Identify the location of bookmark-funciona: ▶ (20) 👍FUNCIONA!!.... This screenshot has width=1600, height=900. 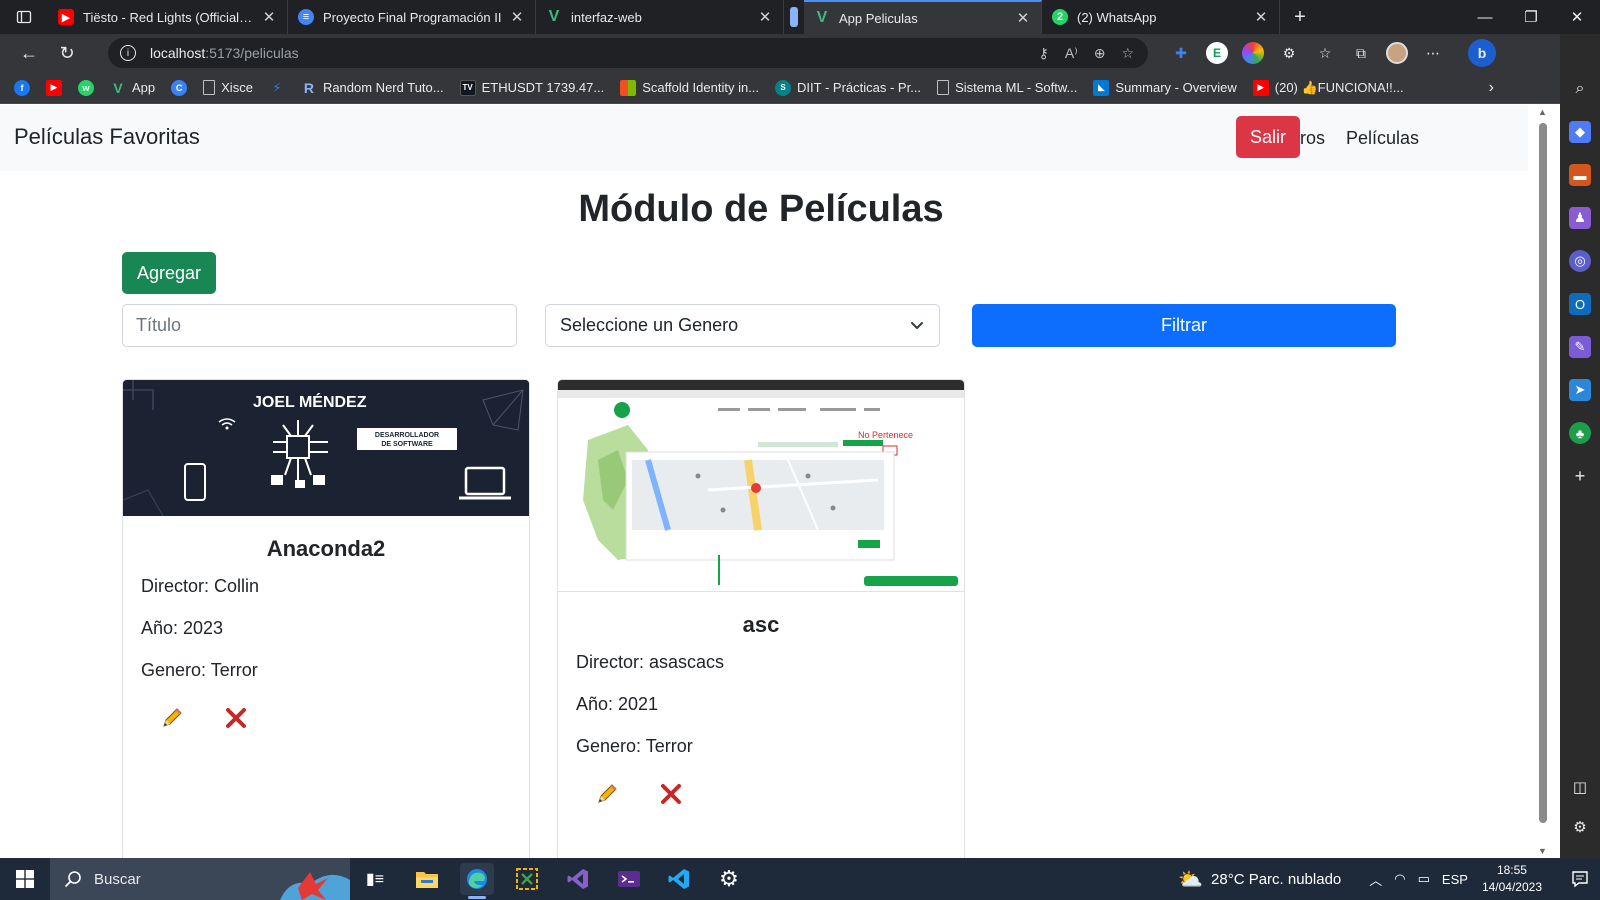
(1328, 87).